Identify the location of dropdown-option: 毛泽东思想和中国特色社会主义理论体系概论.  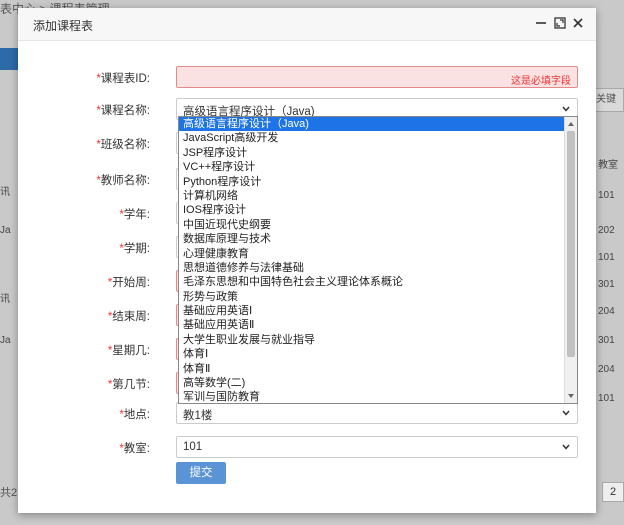
(378, 282).